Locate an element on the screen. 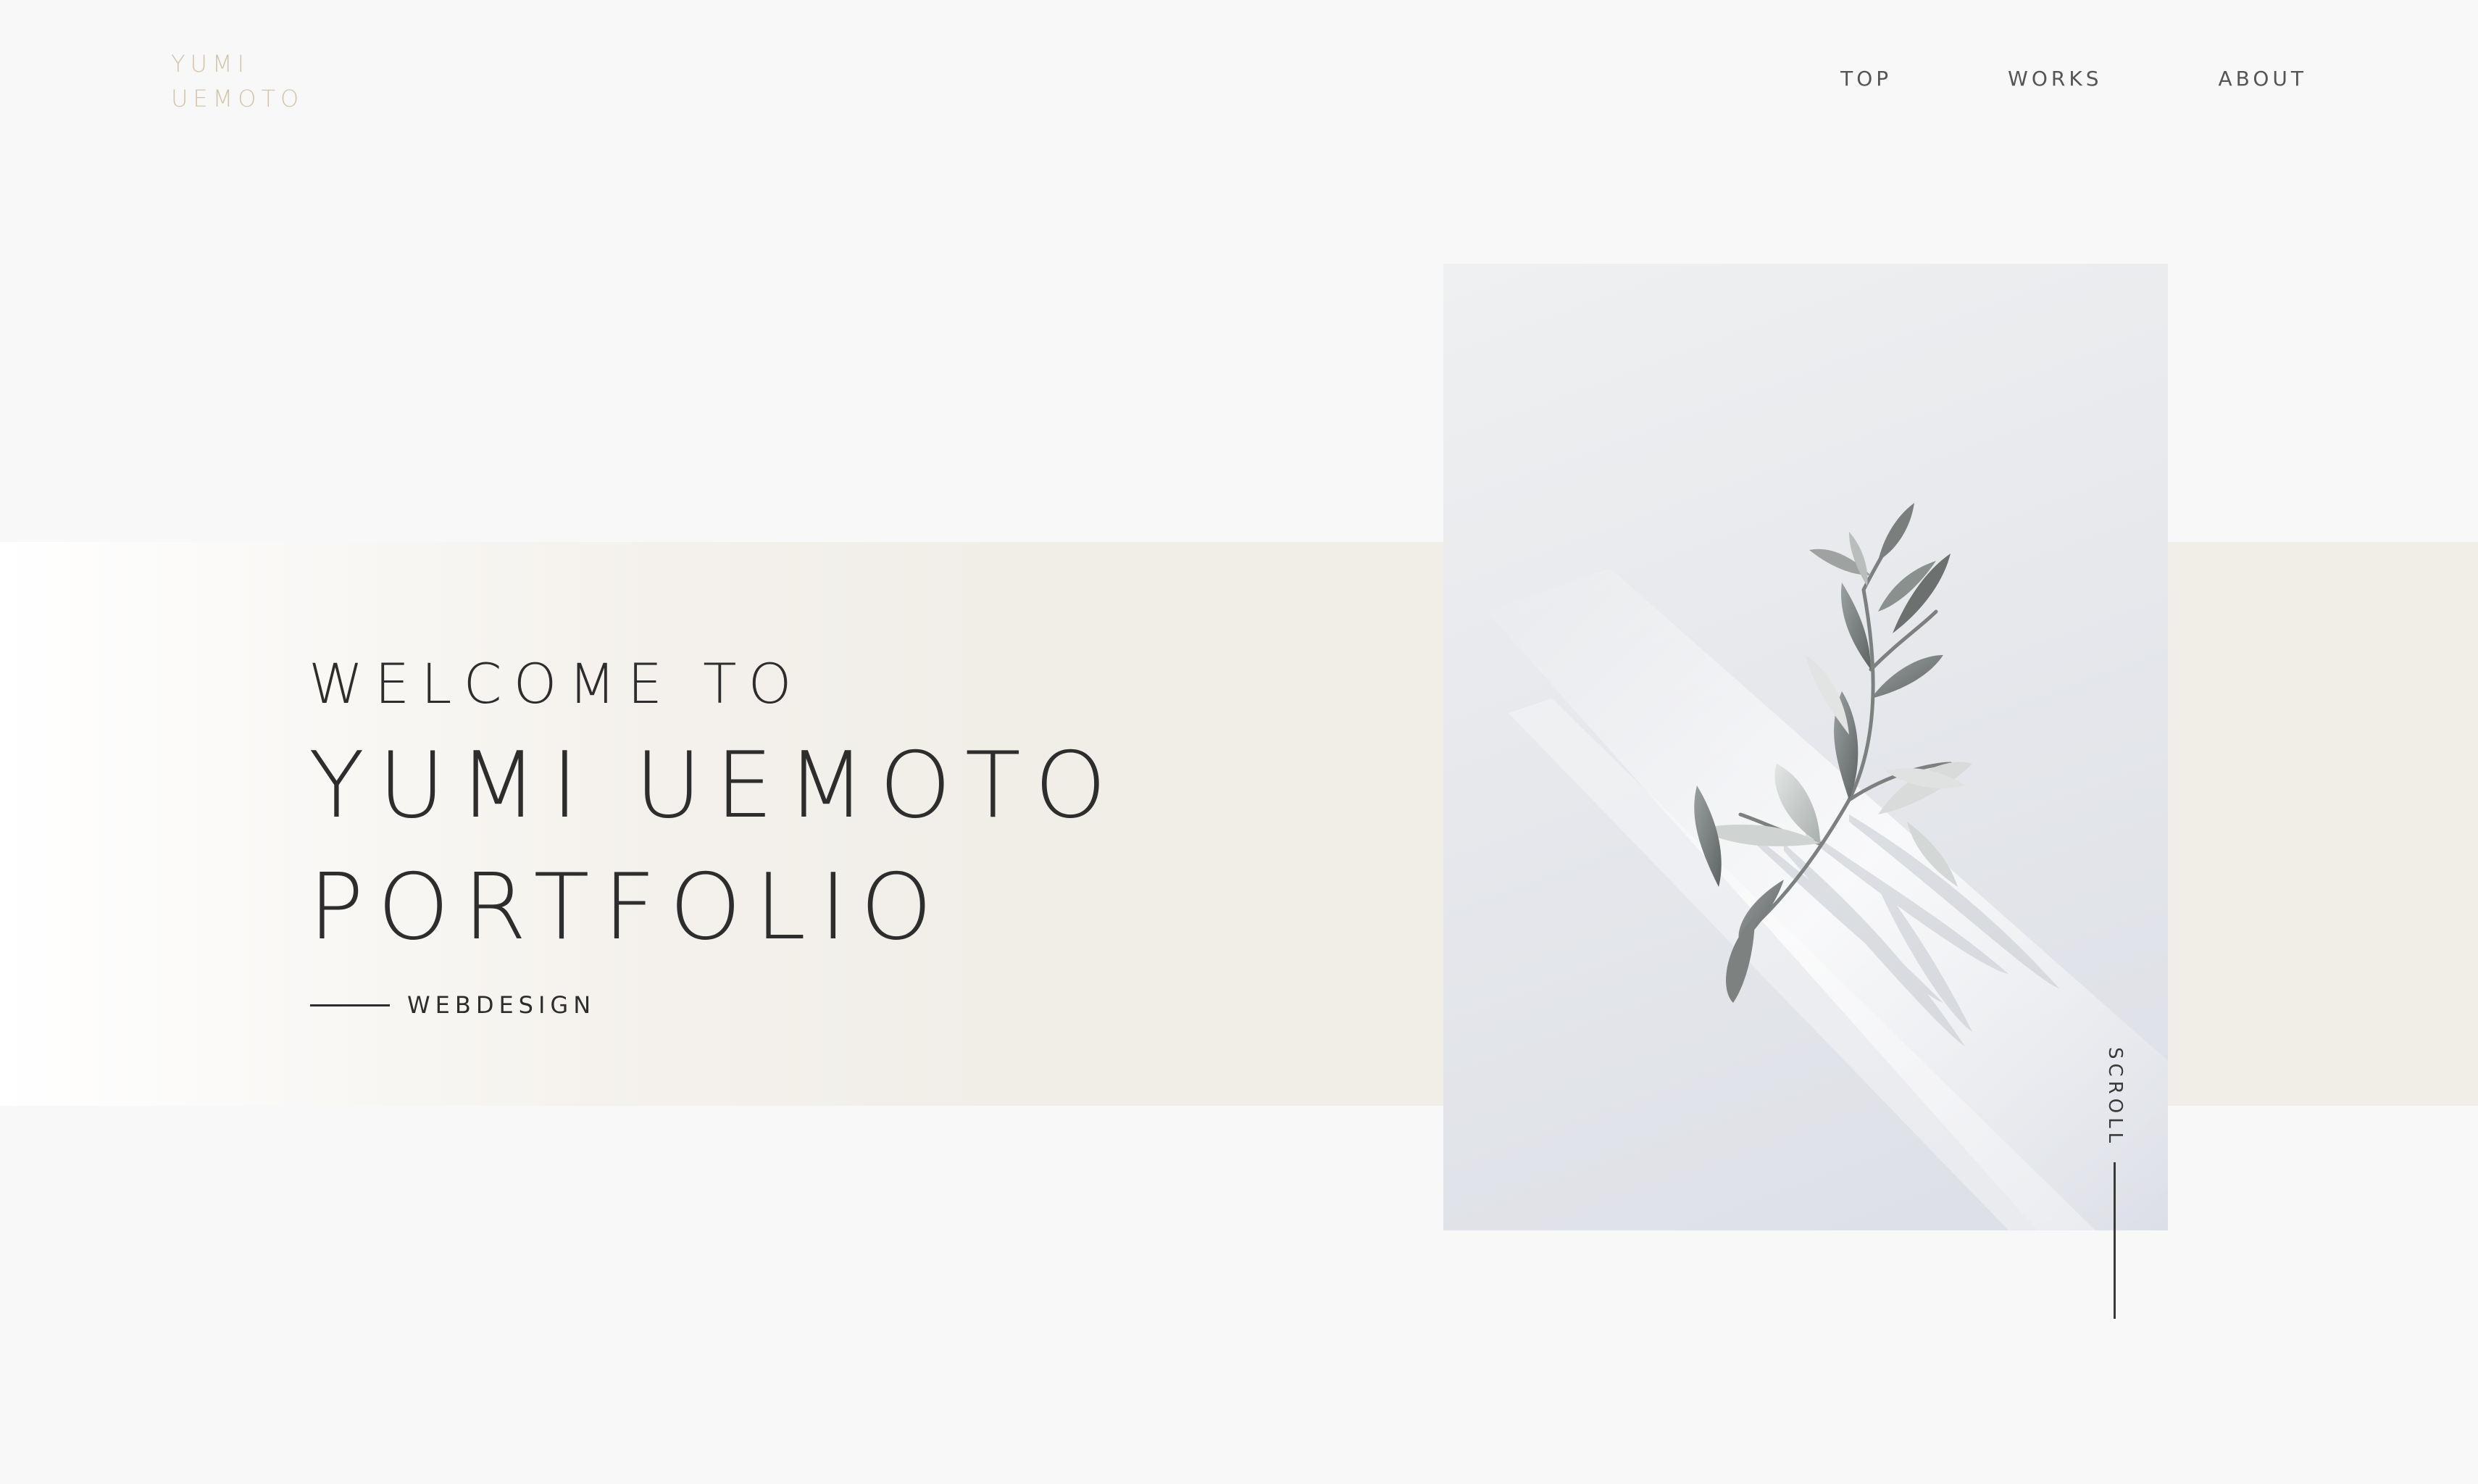 The height and width of the screenshot is (1484, 2478). subtitle-label: WEBDESIGN is located at coordinates (501, 1005).